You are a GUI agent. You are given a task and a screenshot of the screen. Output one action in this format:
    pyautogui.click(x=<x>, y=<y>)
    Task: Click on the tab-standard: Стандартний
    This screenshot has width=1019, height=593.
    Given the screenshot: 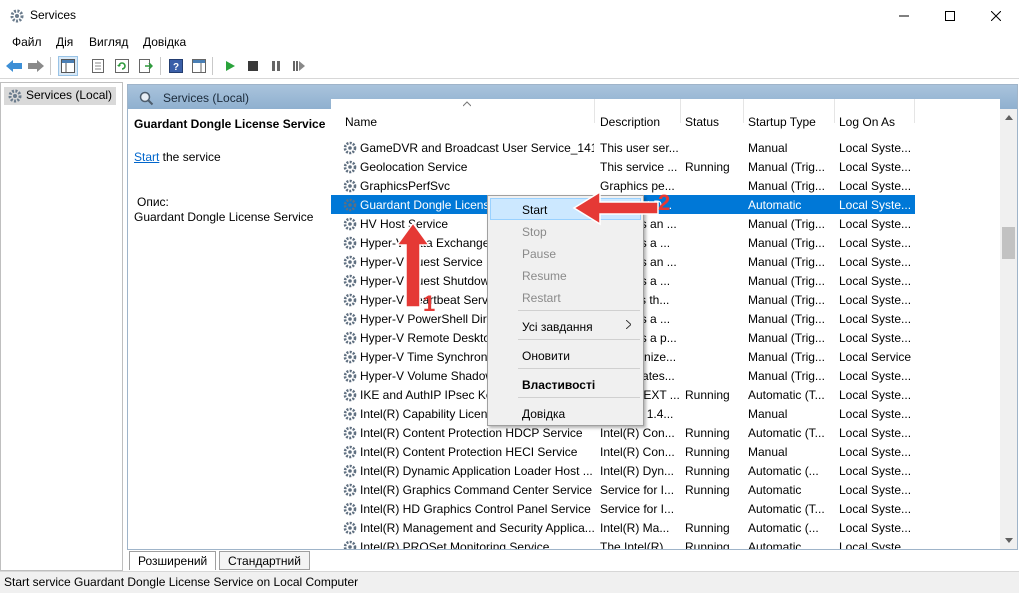 What is the action you would take?
    pyautogui.click(x=264, y=560)
    